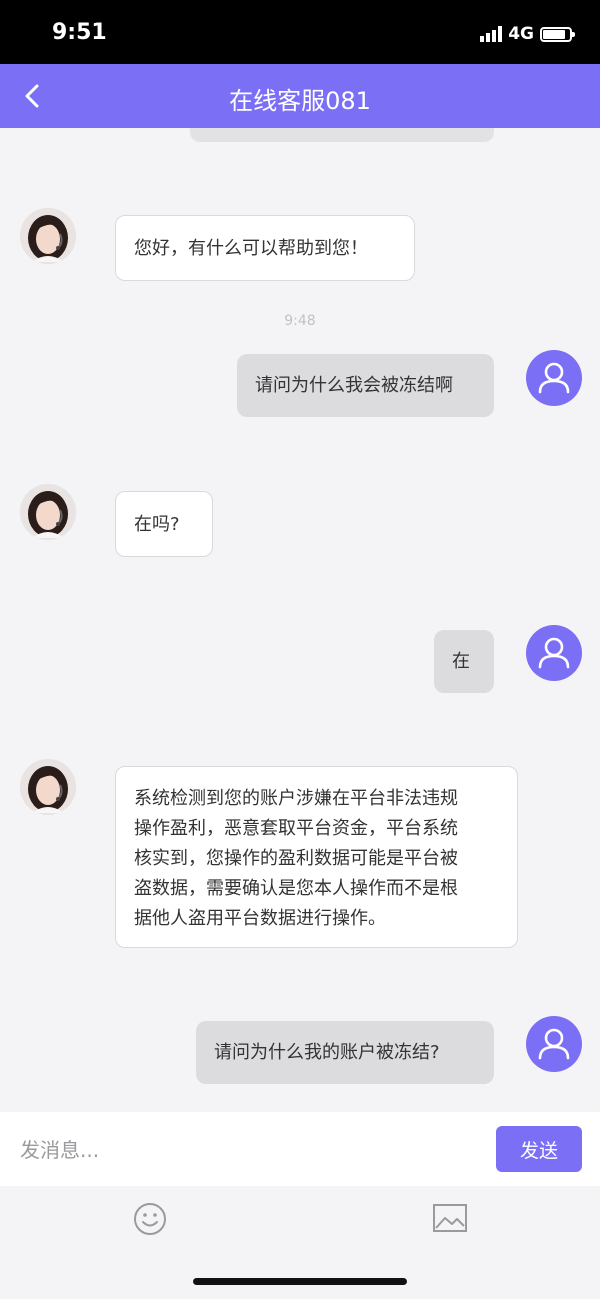 Image resolution: width=600 pixels, height=1299 pixels. What do you see at coordinates (354, 385) in the screenshot?
I see `message-text: 请问为什么我会被冻结啊` at bounding box center [354, 385].